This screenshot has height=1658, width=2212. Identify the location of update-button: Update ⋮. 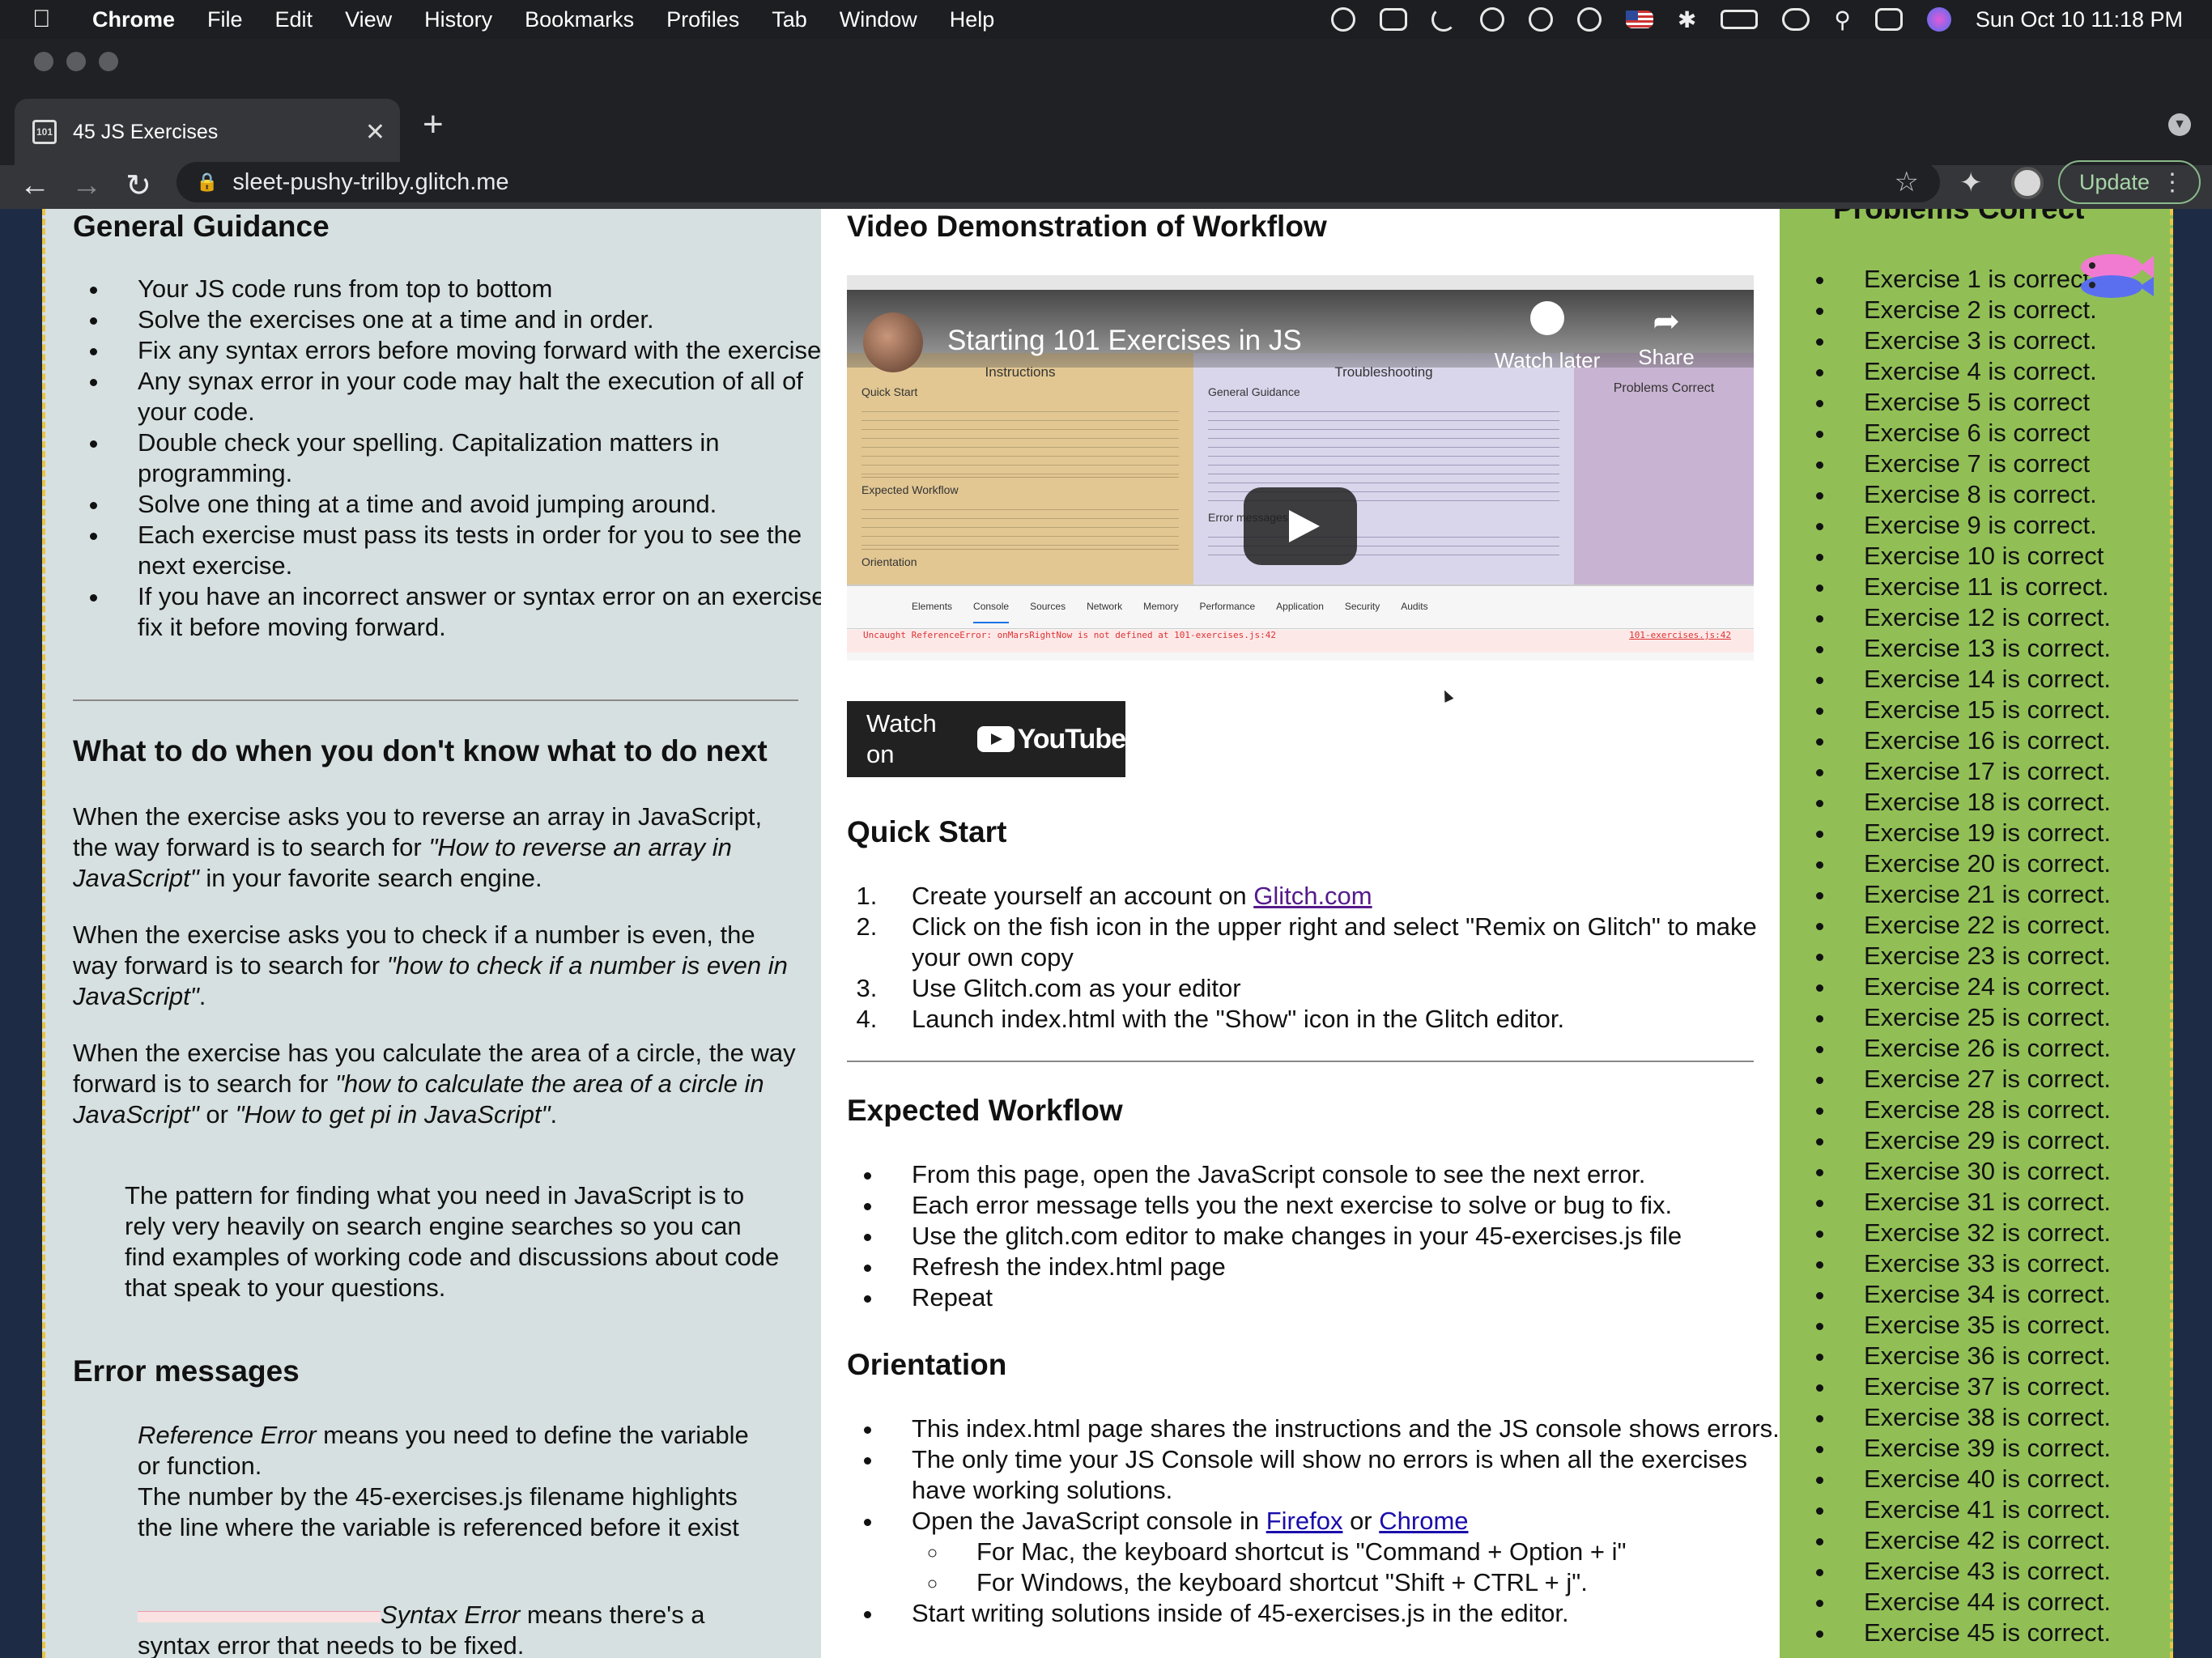
(2130, 182).